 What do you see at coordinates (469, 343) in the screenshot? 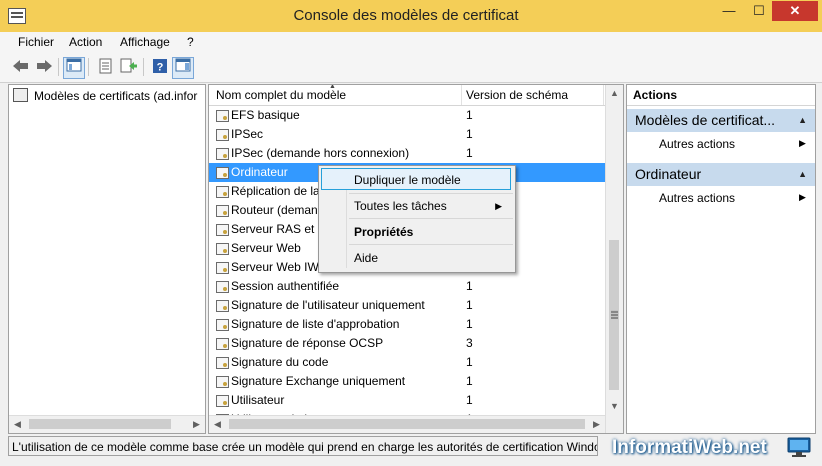
I see `schema-version: 3` at bounding box center [469, 343].